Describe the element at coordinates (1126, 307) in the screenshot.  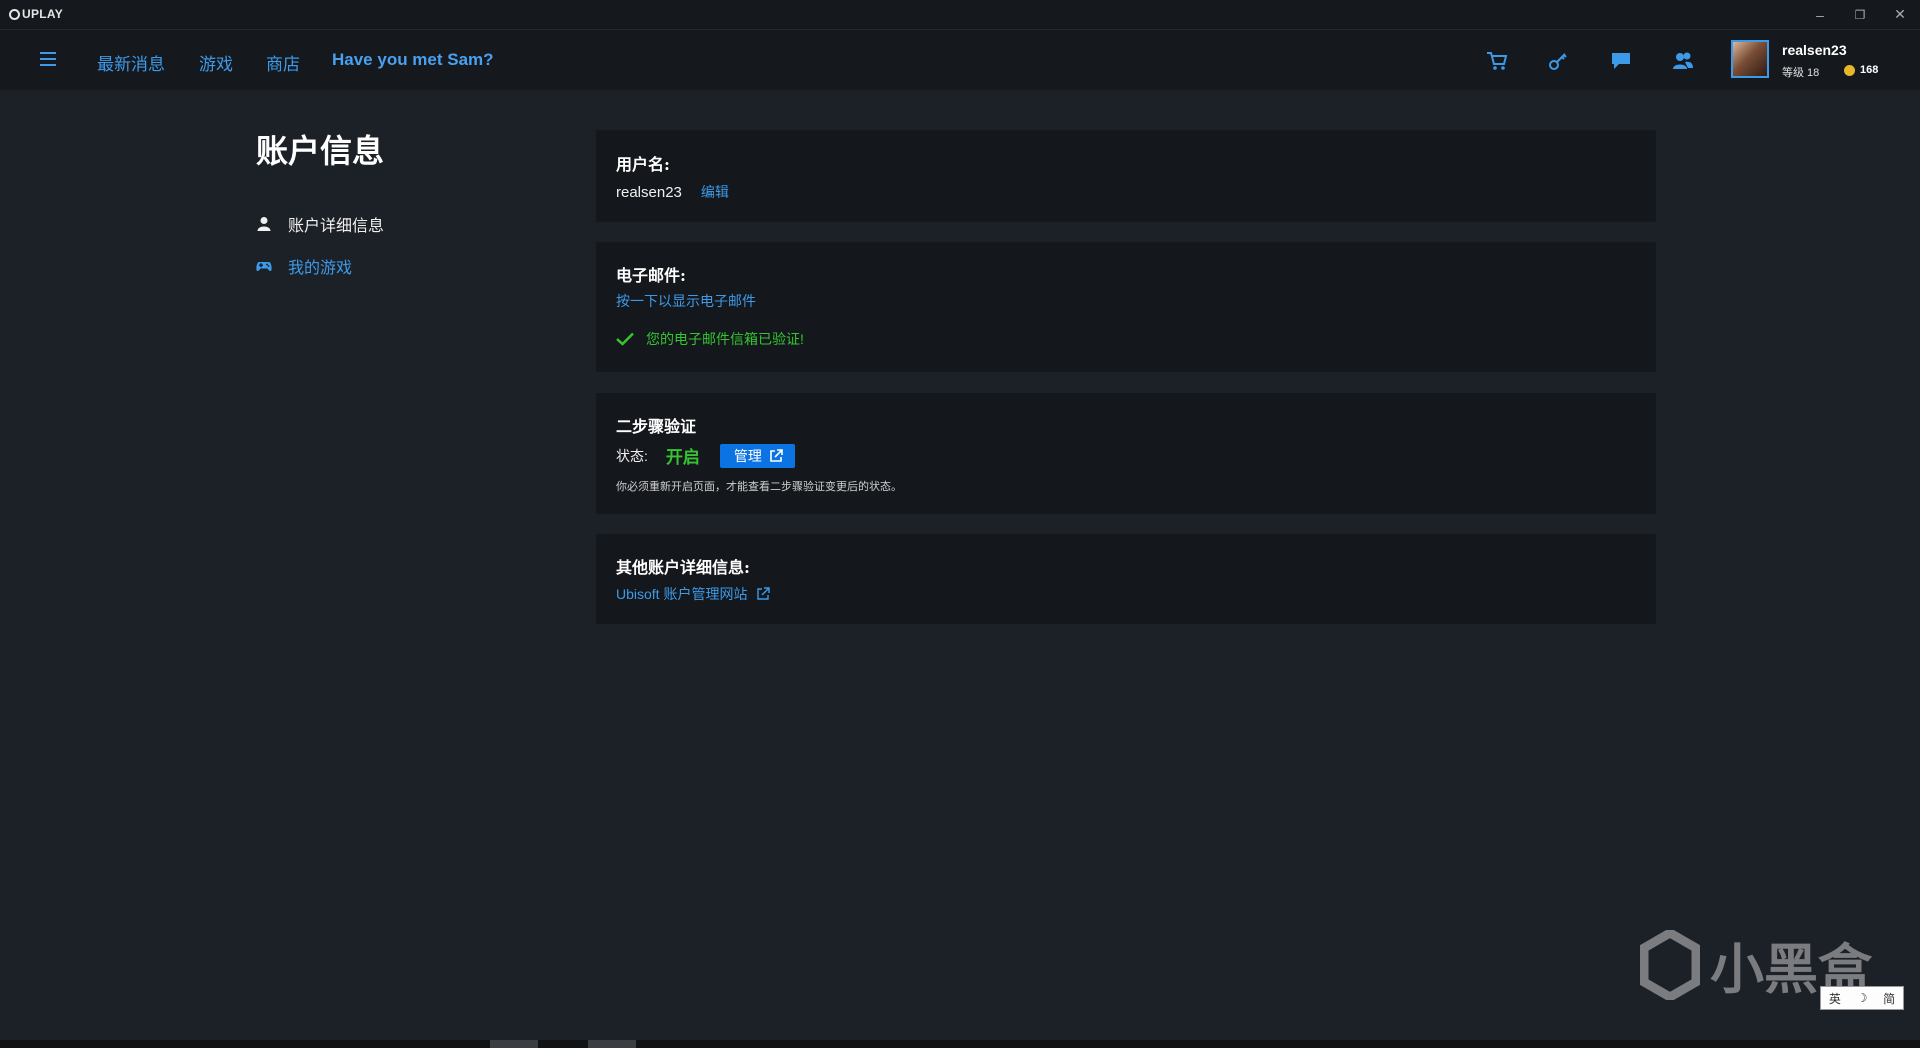
I see `email-card: 电子邮件: 按一下以显示电子邮件 您的电子邮件信箱已验证!` at that location.